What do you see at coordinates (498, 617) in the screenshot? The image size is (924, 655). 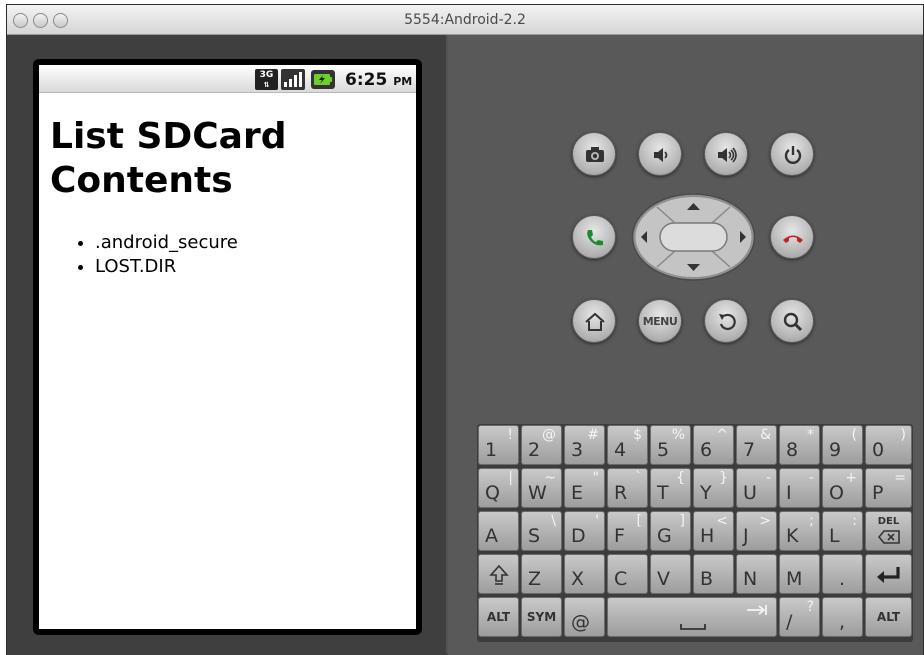 I see `alt-key-left: ALT` at bounding box center [498, 617].